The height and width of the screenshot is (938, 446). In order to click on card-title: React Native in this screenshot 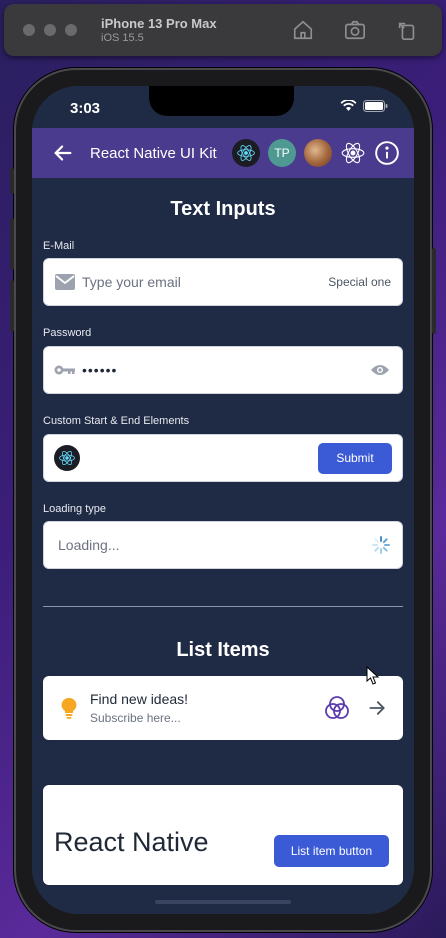, I will do `click(131, 842)`.